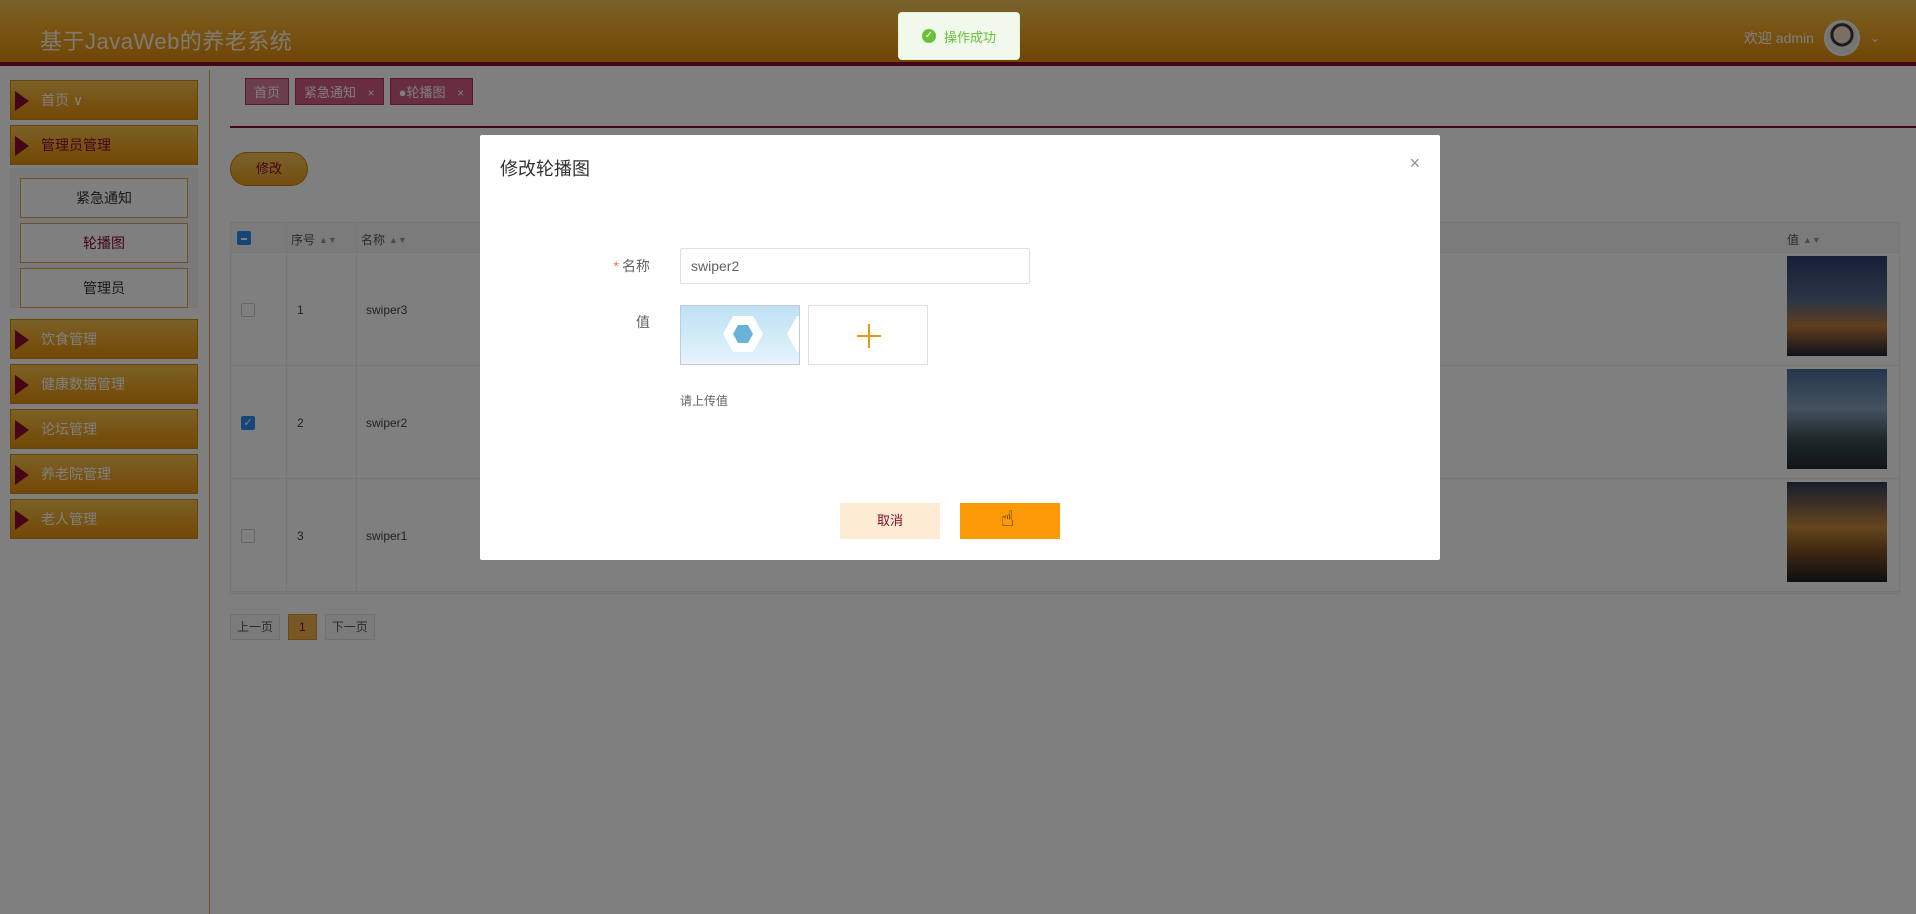 Image resolution: width=1916 pixels, height=914 pixels. I want to click on name-input: swiper2, so click(855, 266).